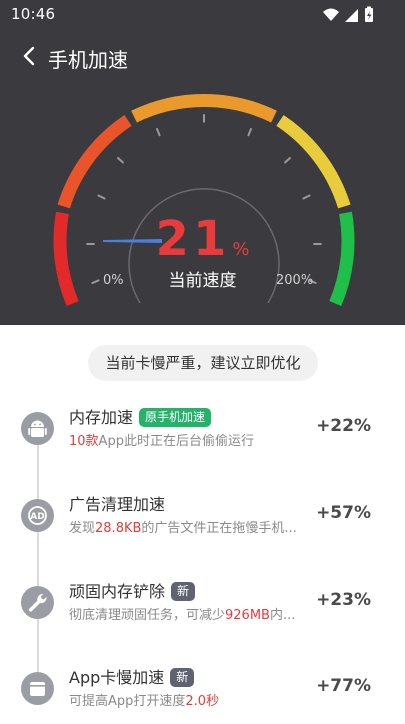  I want to click on android-icon, so click(37, 428).